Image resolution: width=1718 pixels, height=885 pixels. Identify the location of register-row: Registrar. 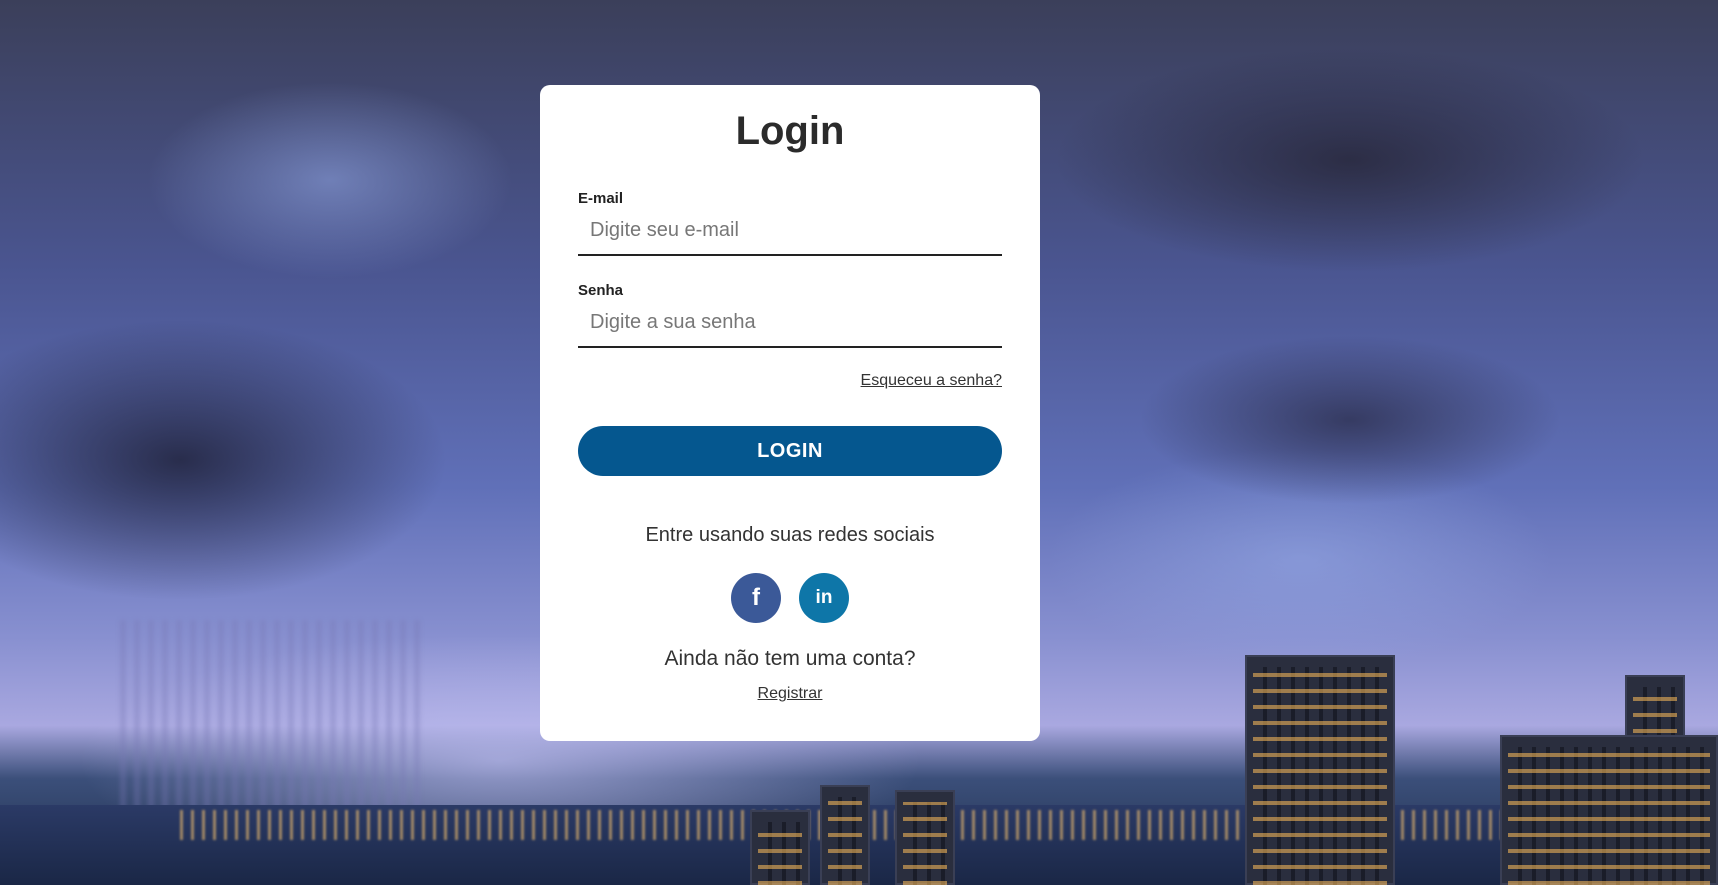
(790, 694).